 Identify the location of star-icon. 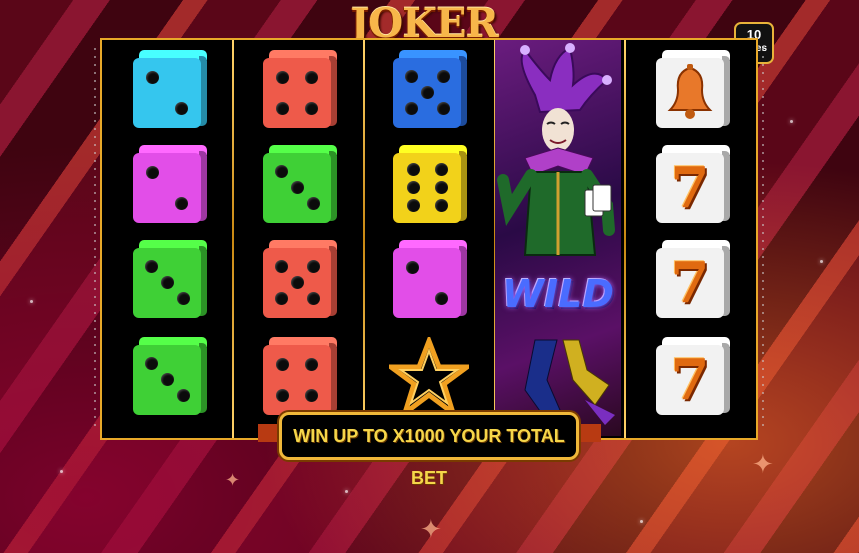
(429, 377).